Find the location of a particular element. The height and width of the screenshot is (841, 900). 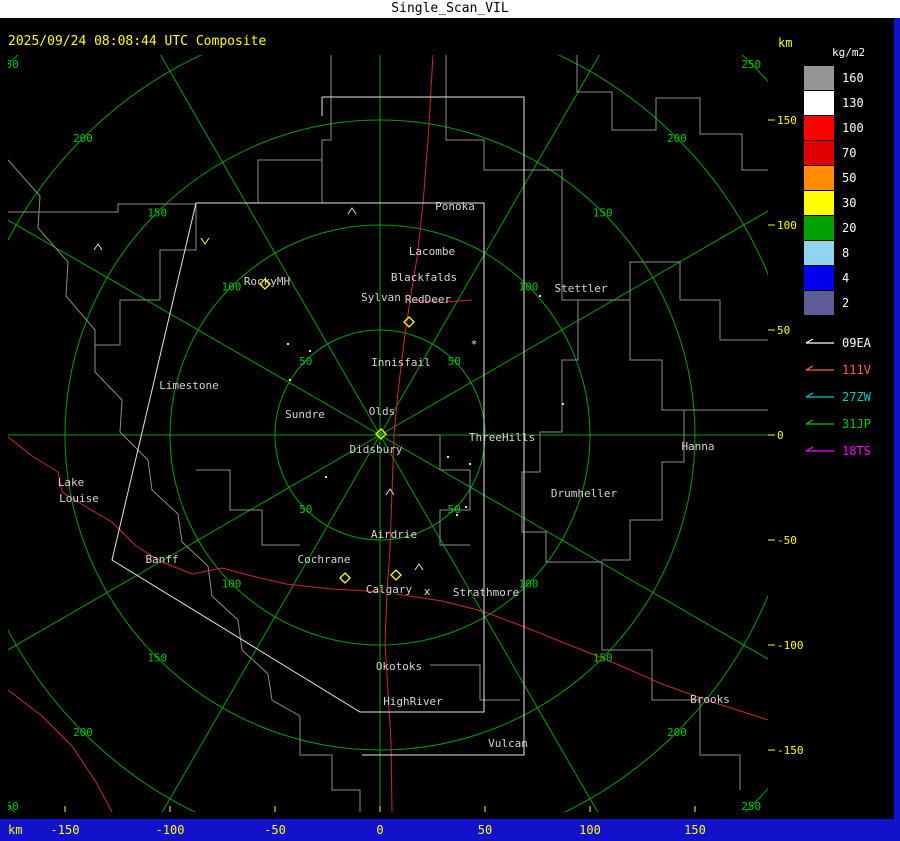

radar-sites-legend: 09EA 111V 27ZW 31JP 18TS is located at coordinates (850, 396).